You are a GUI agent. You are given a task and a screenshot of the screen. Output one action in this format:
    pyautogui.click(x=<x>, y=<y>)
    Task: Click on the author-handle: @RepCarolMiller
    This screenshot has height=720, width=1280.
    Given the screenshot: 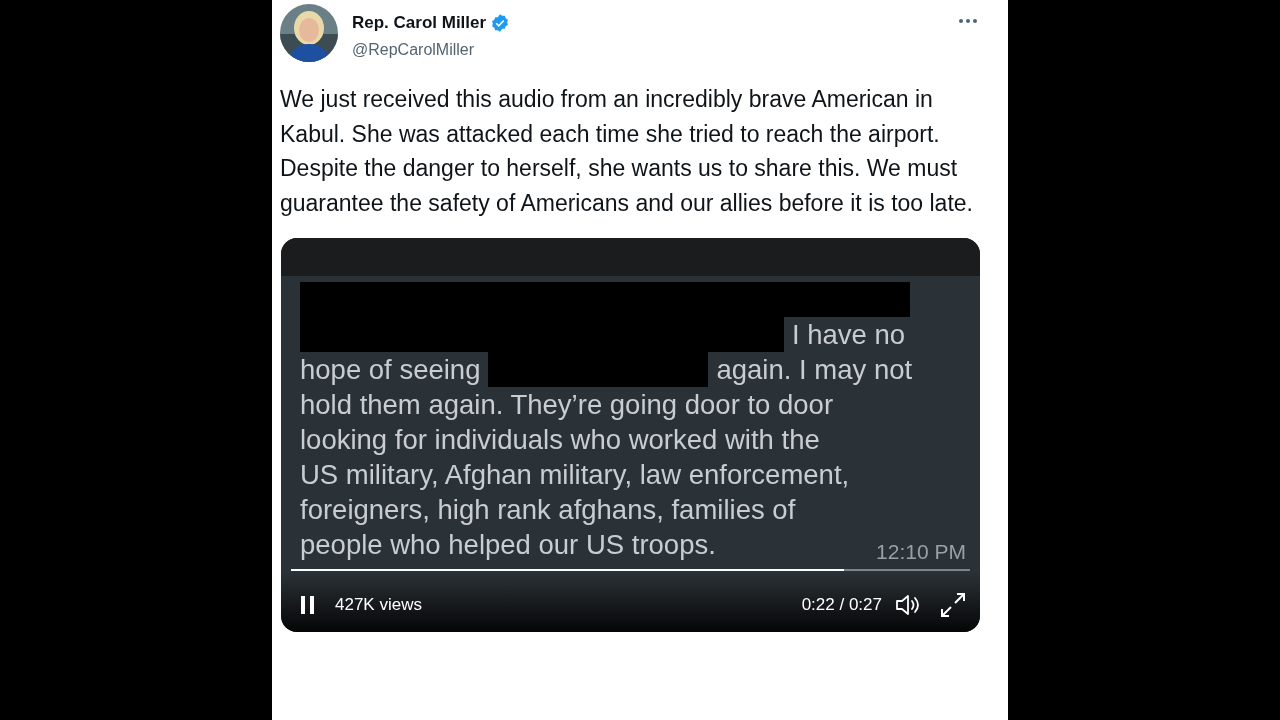 What is the action you would take?
    pyautogui.click(x=648, y=49)
    